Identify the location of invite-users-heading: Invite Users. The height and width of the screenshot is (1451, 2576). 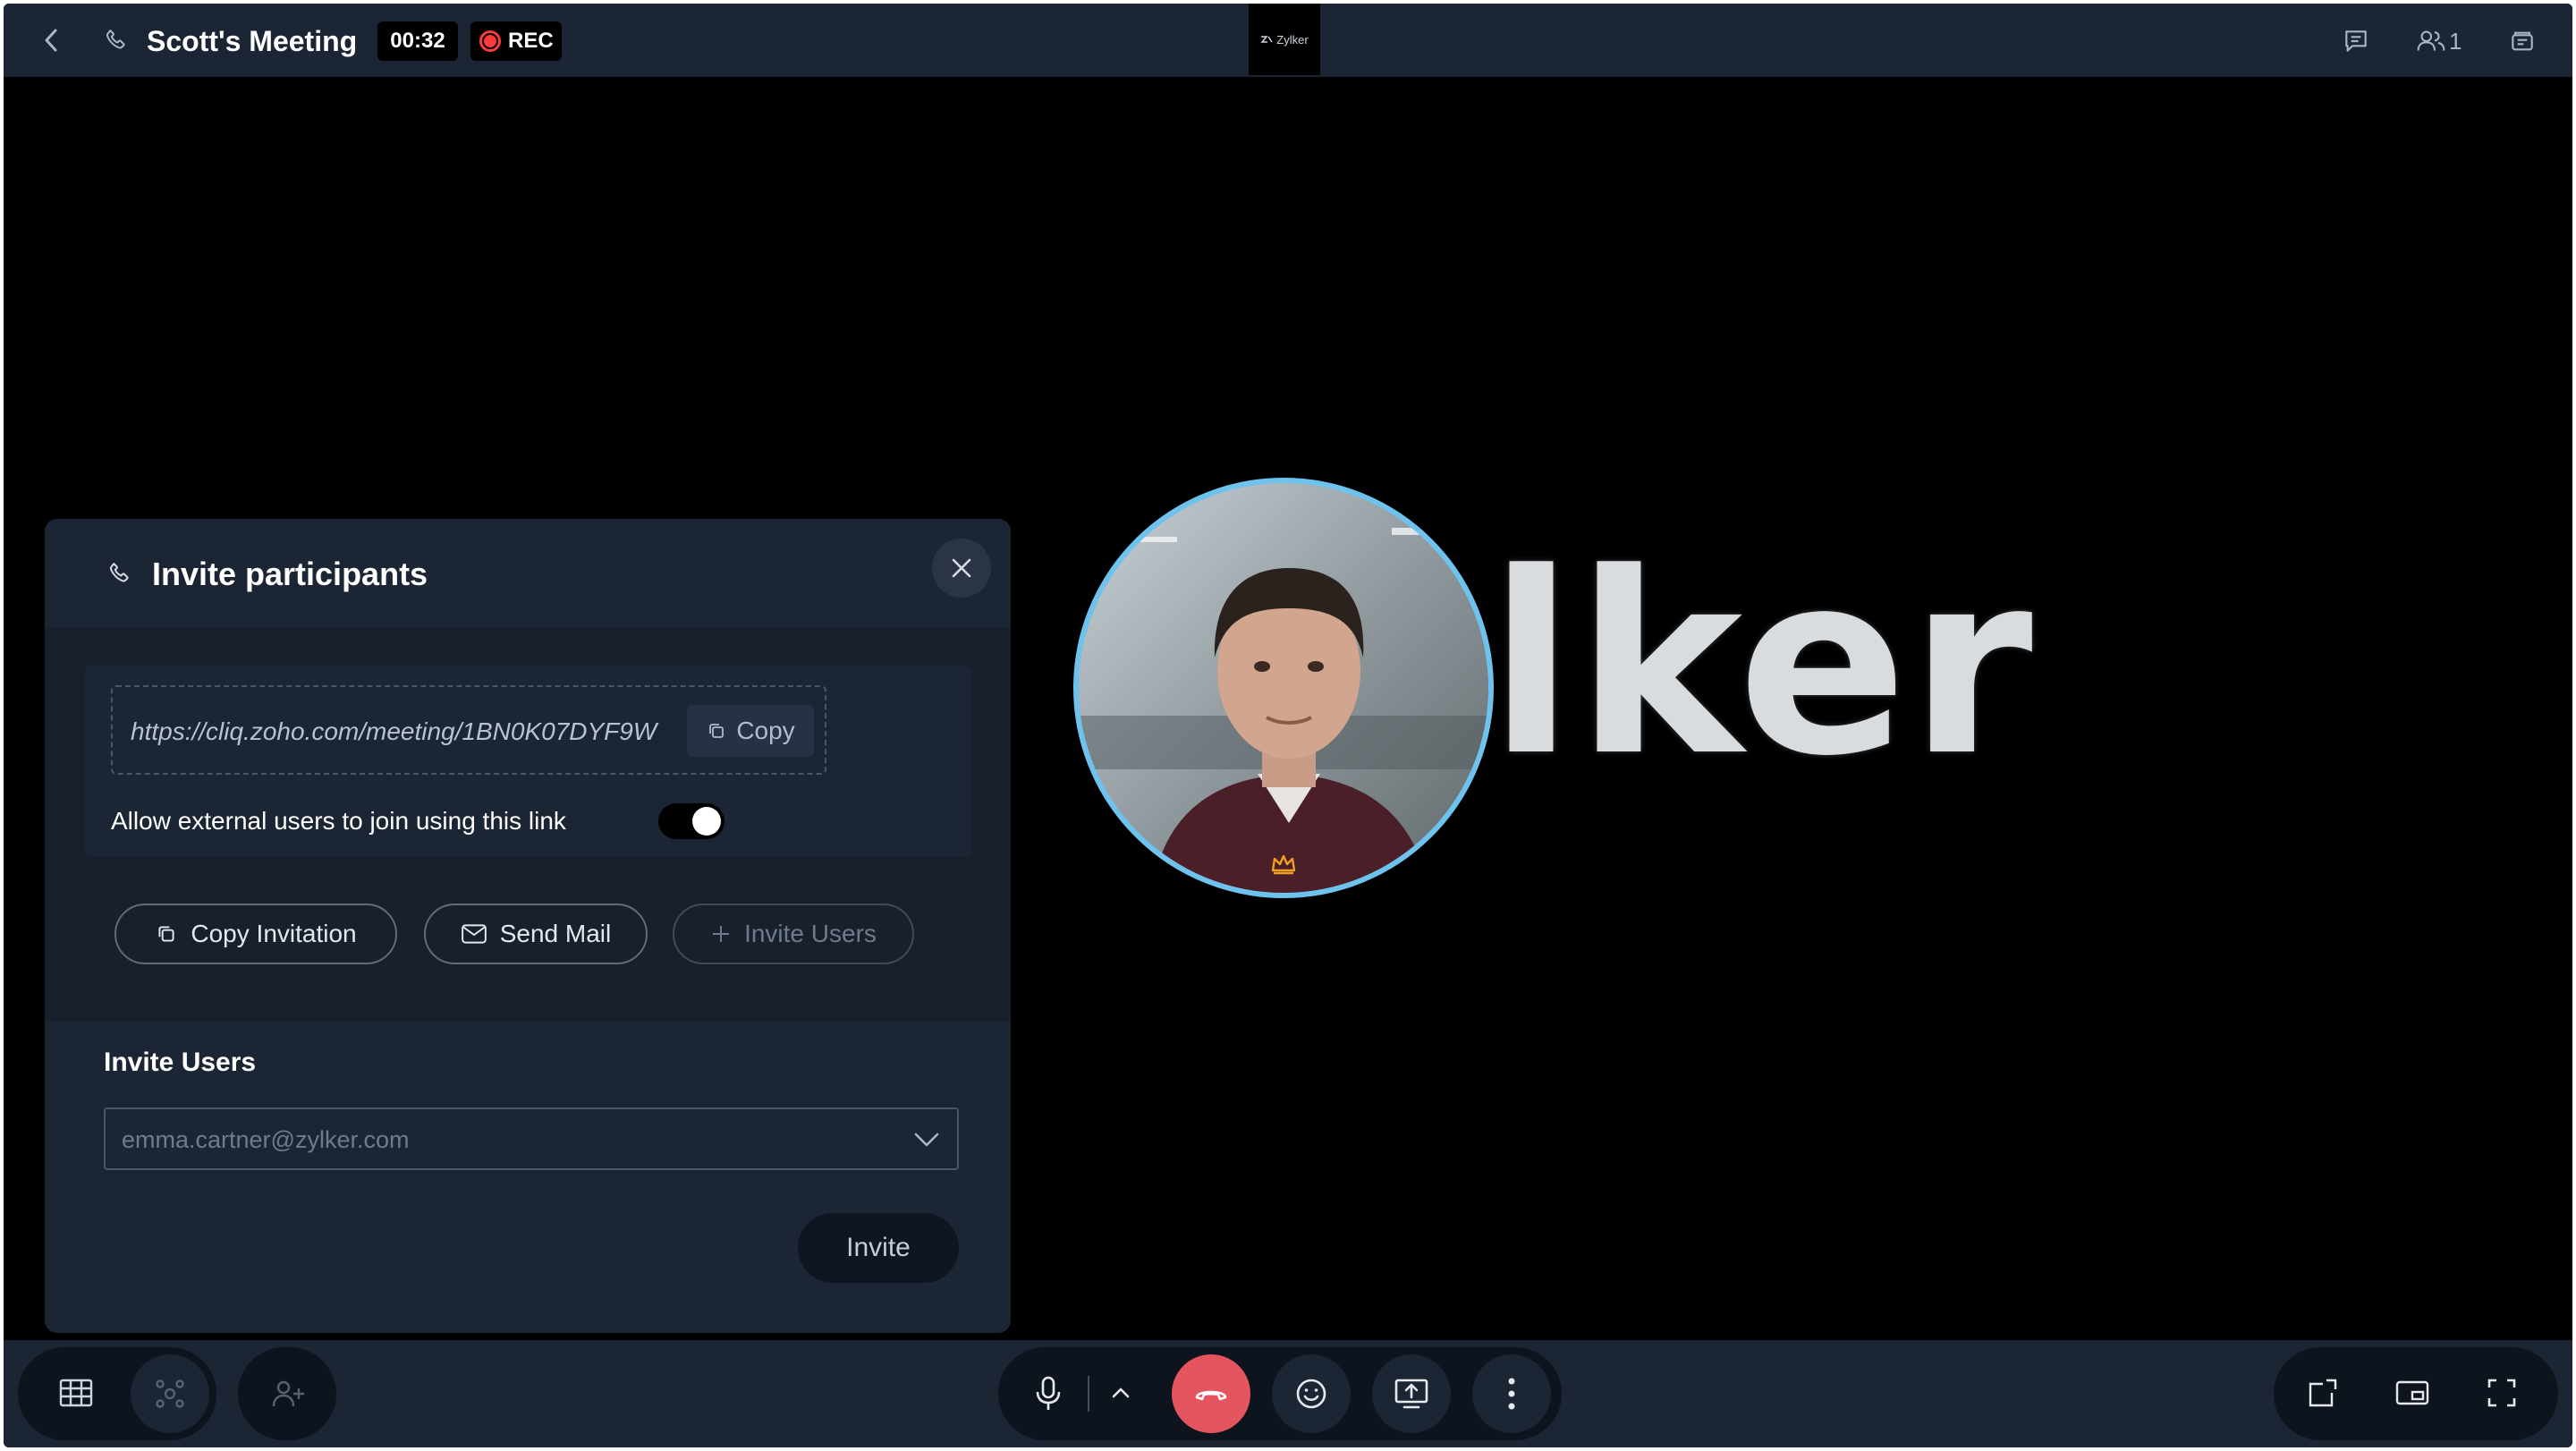
(180, 1062).